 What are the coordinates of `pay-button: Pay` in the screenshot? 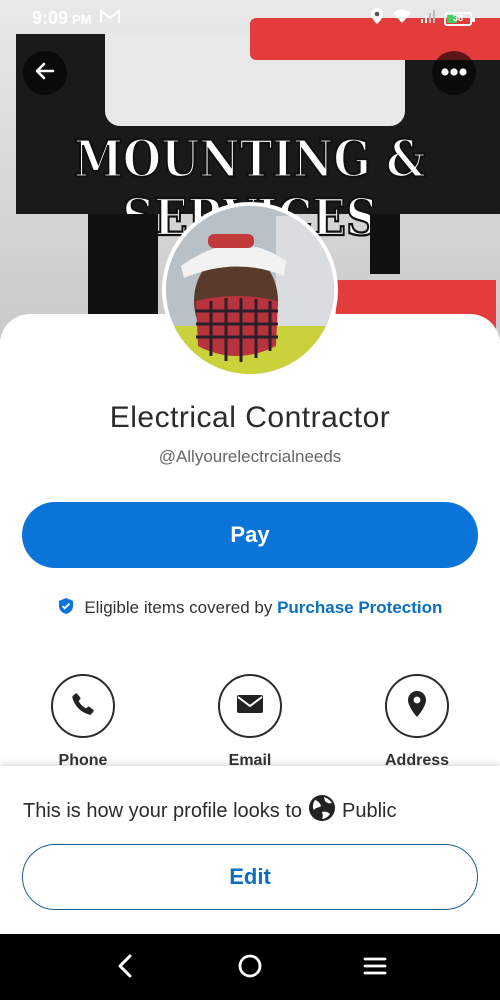 It's located at (250, 535).